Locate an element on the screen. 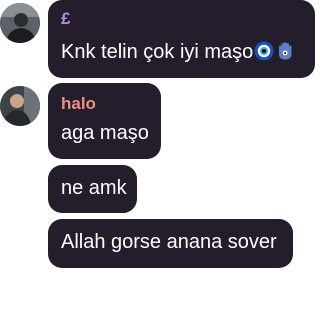 This screenshot has width=320, height=320. nazar-amulet-icon is located at coordinates (264, 51).